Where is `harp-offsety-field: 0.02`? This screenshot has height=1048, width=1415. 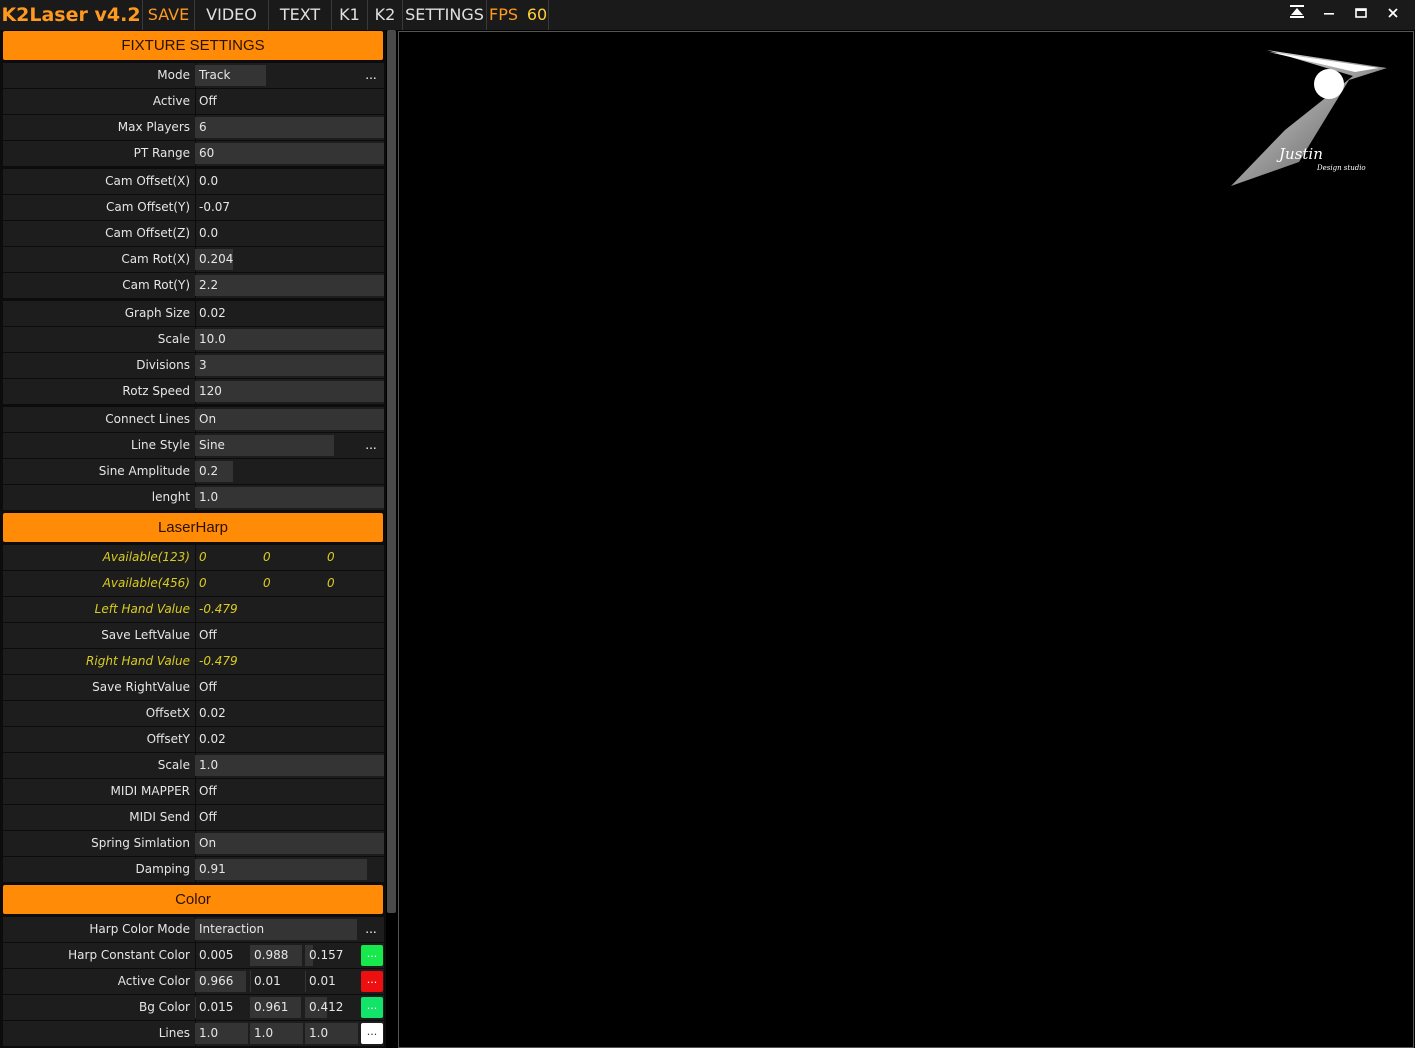 harp-offsety-field: 0.02 is located at coordinates (210, 739).